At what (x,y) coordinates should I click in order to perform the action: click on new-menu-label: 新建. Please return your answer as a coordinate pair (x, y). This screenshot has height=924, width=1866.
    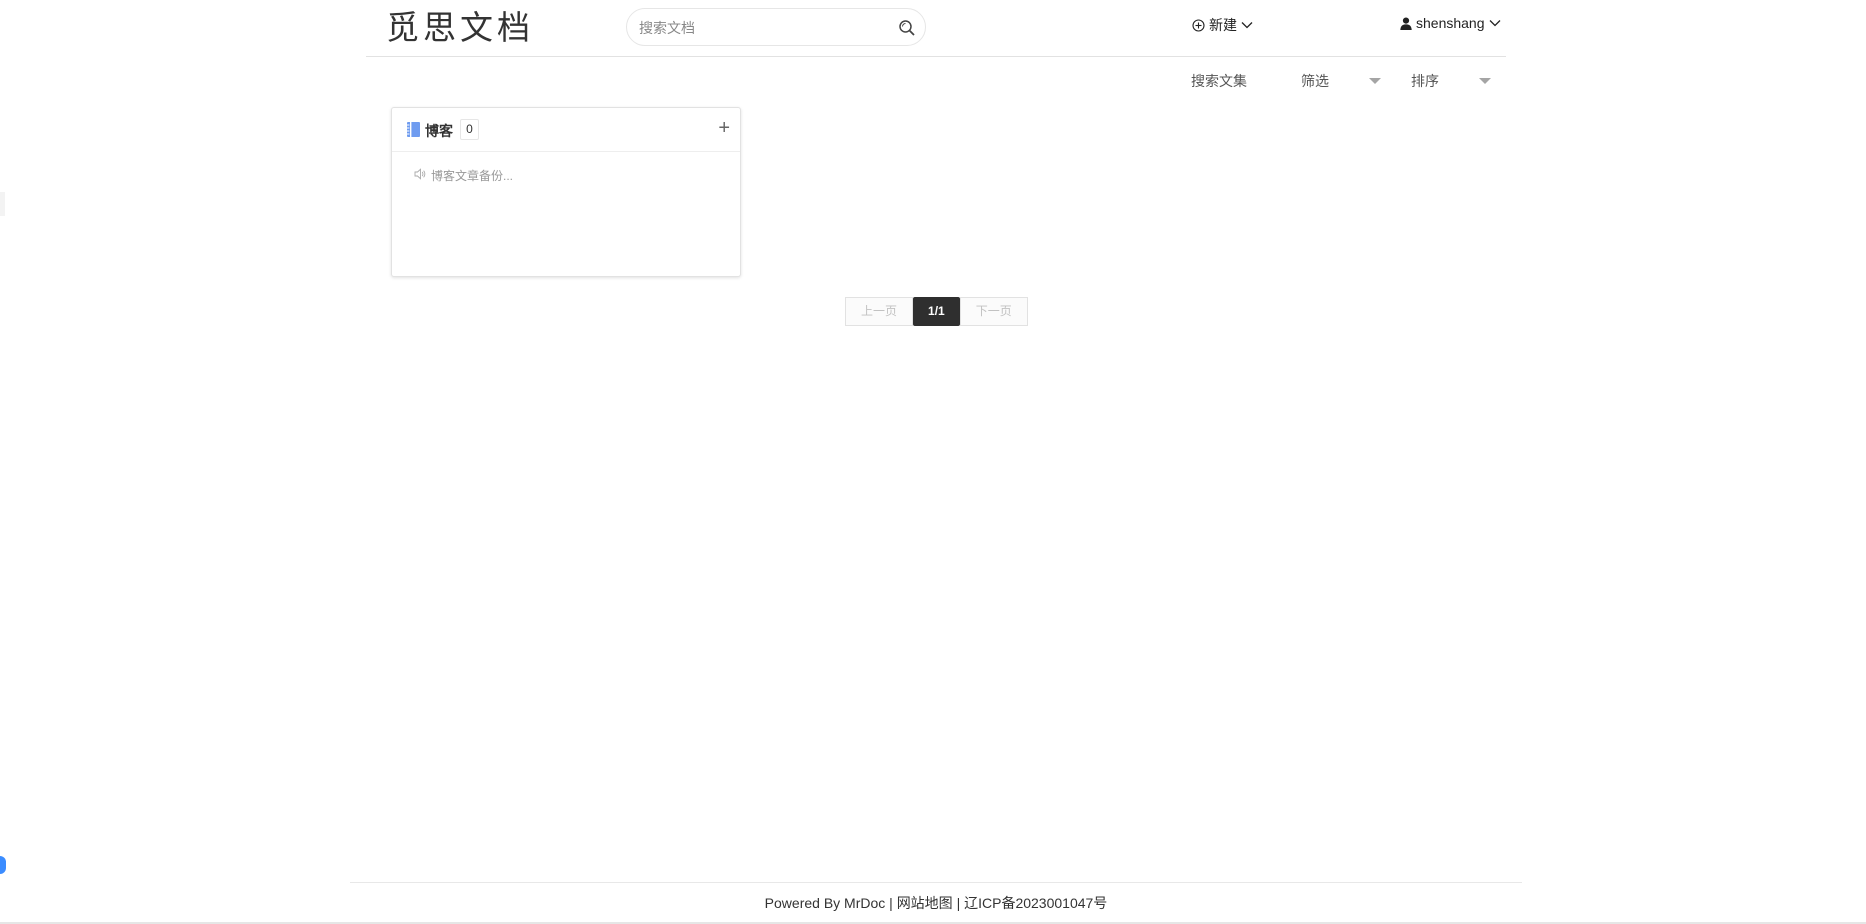
    Looking at the image, I should click on (1223, 25).